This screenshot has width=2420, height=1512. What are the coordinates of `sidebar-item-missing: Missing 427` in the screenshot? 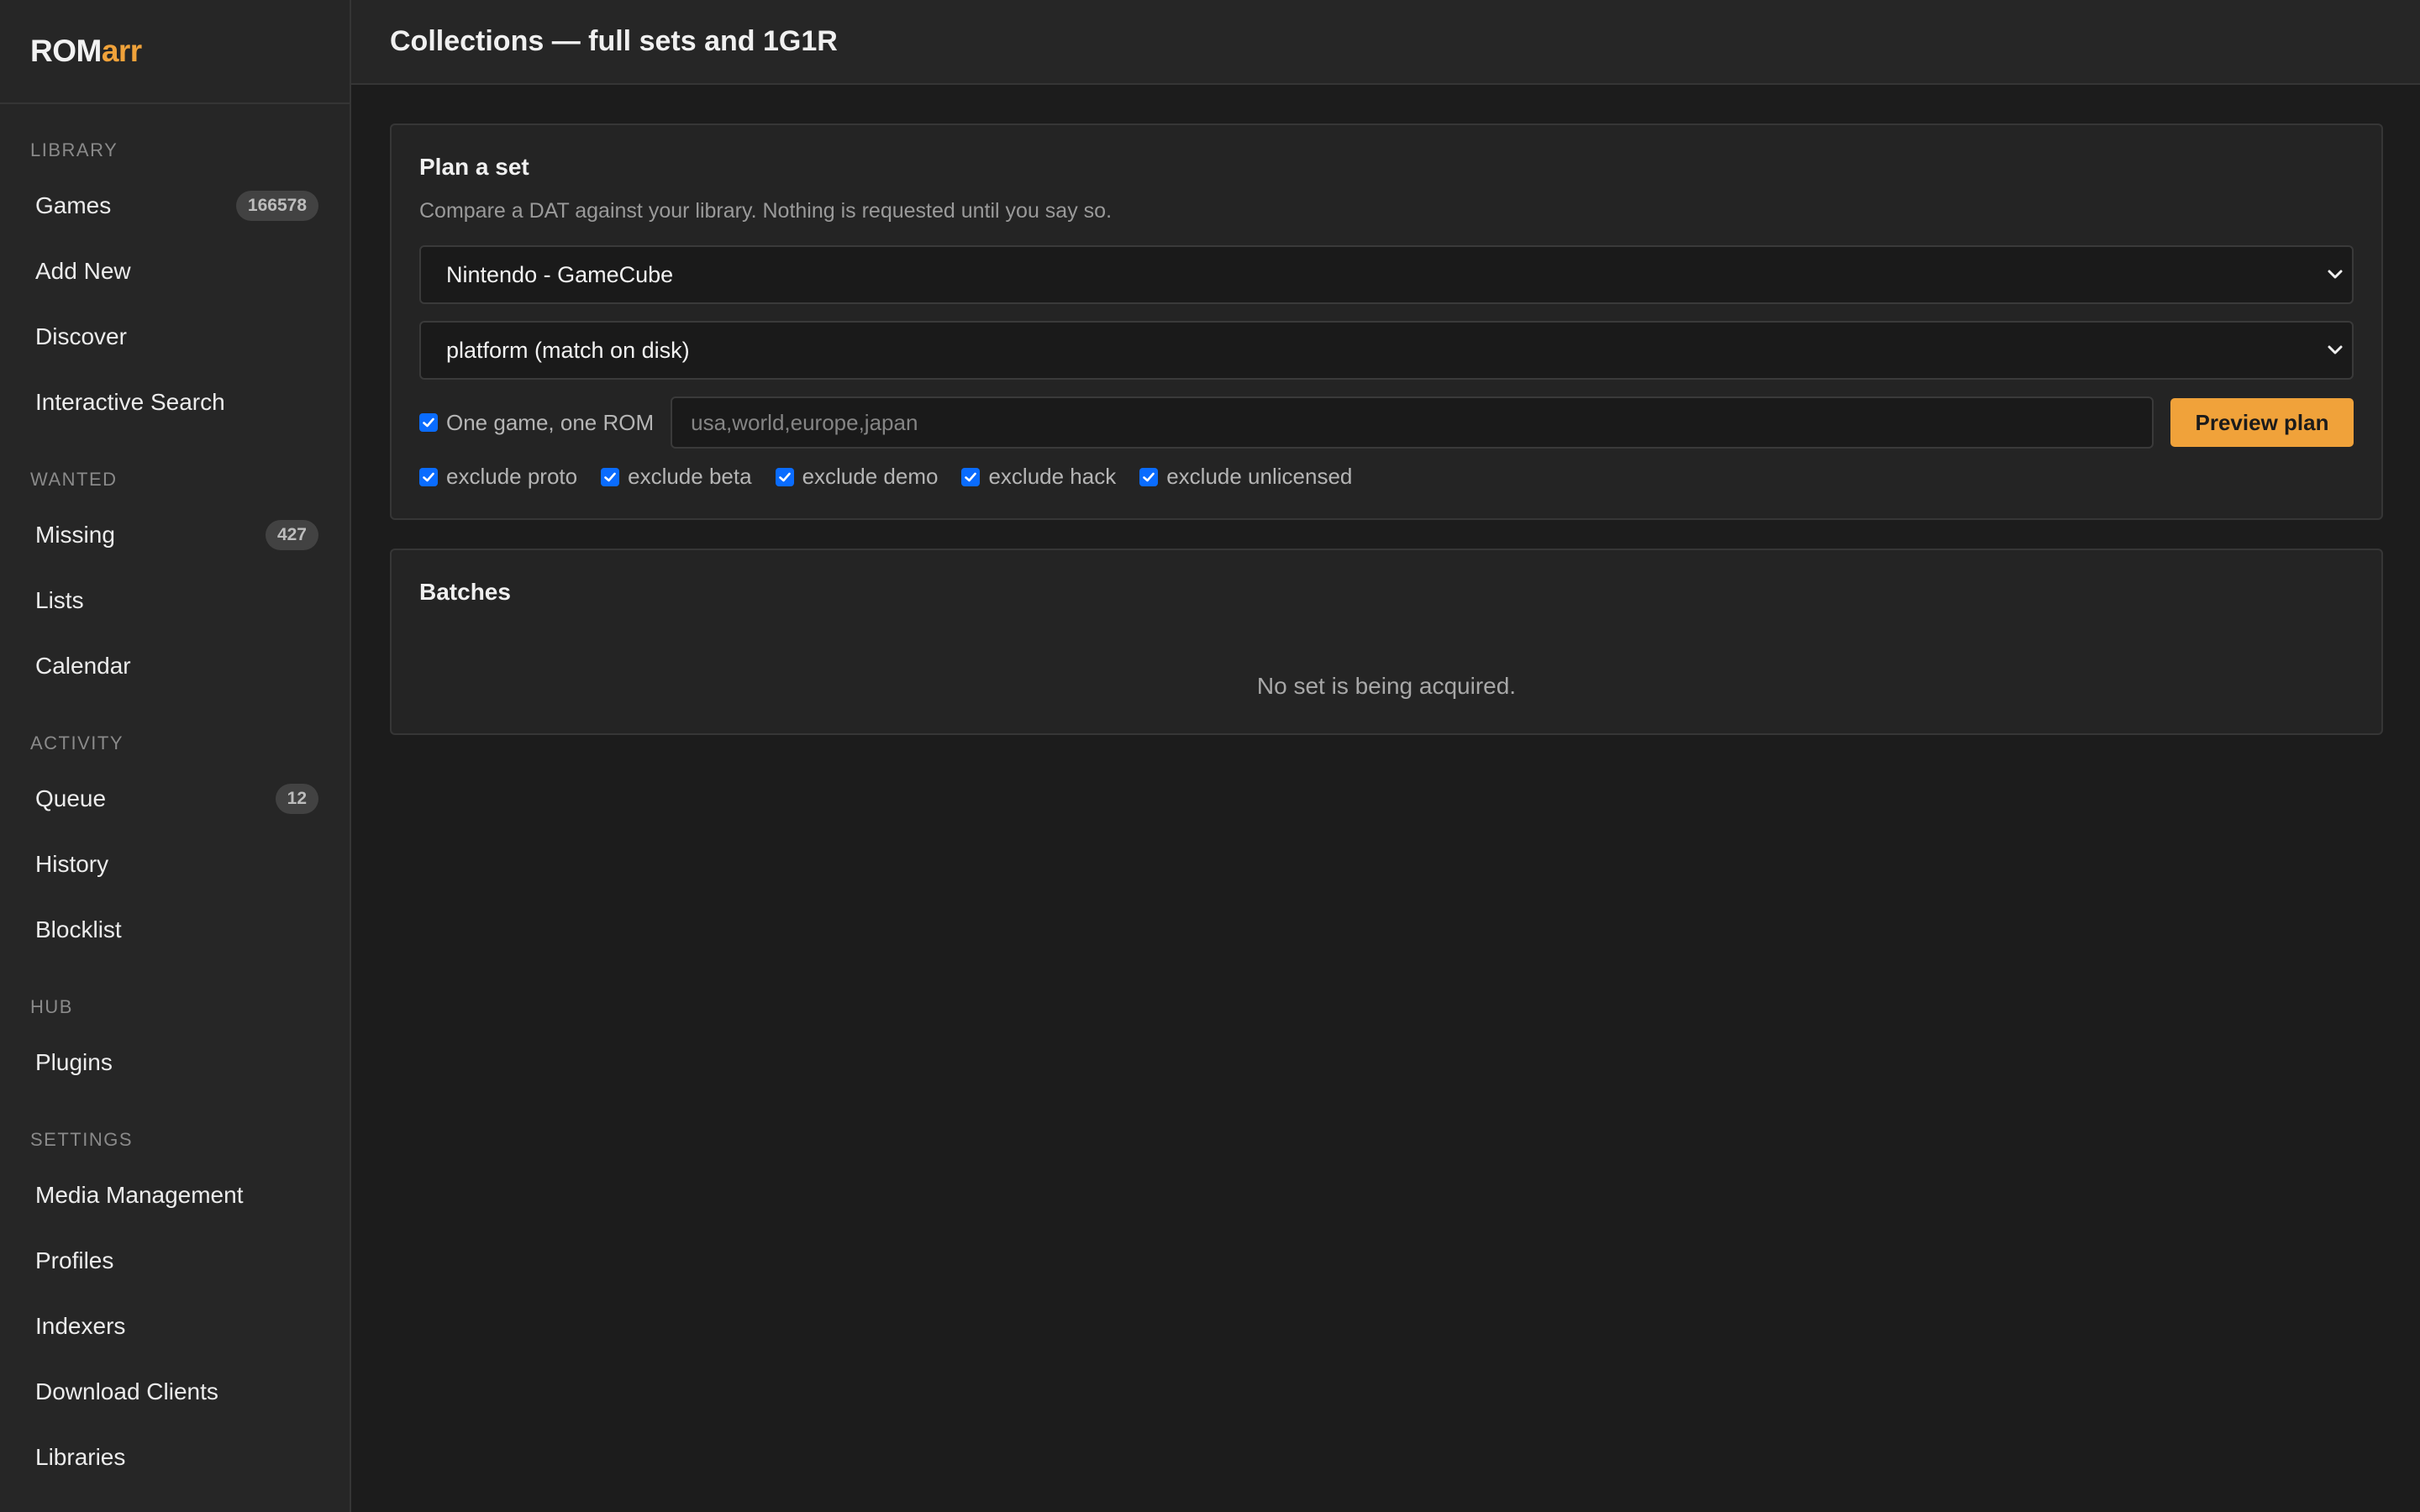 It's located at (175, 535).